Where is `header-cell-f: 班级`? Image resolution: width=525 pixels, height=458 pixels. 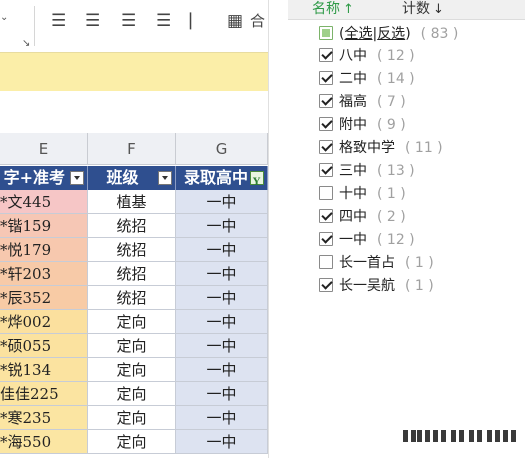 header-cell-f: 班级 is located at coordinates (132, 178).